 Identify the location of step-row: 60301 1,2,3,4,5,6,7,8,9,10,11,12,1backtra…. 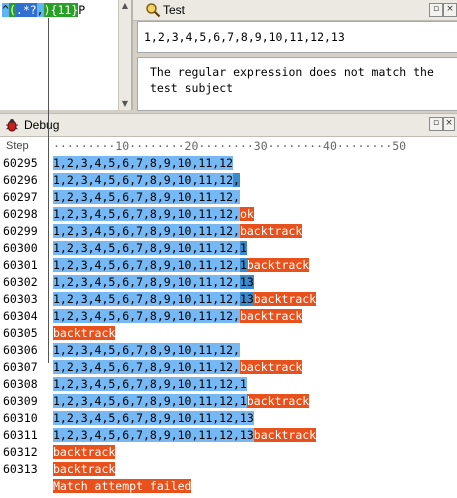
(228, 265).